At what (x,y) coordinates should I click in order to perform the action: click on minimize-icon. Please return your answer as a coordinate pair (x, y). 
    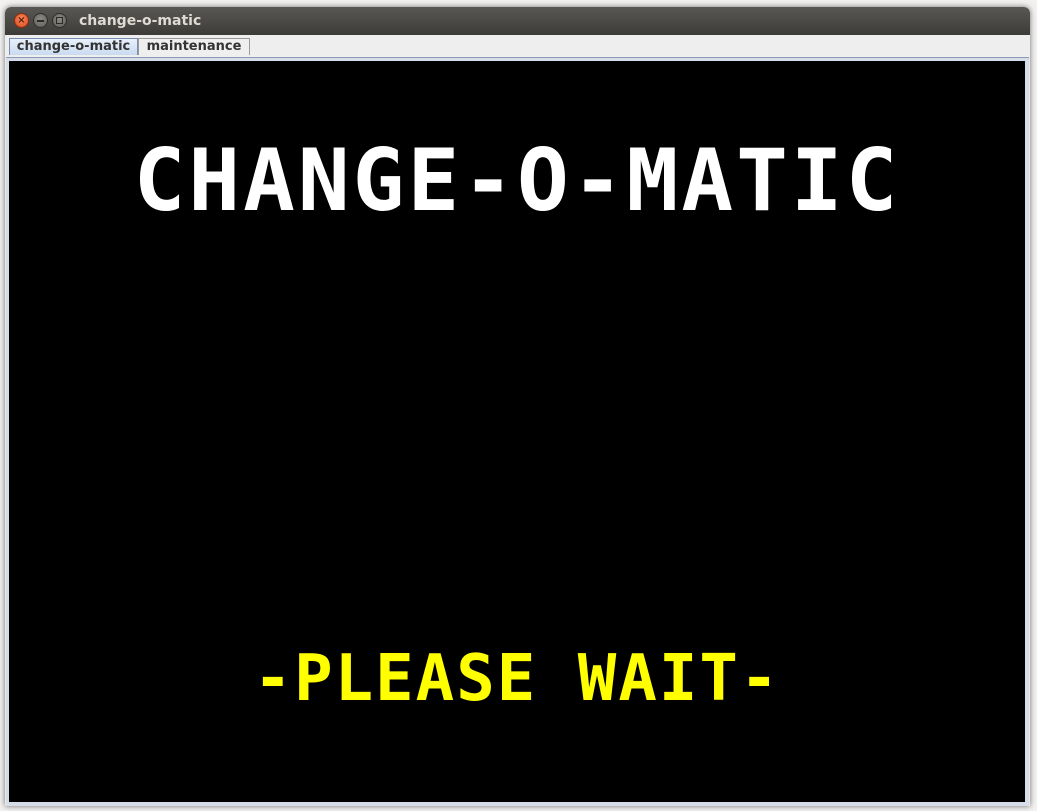
    Looking at the image, I should click on (40, 20).